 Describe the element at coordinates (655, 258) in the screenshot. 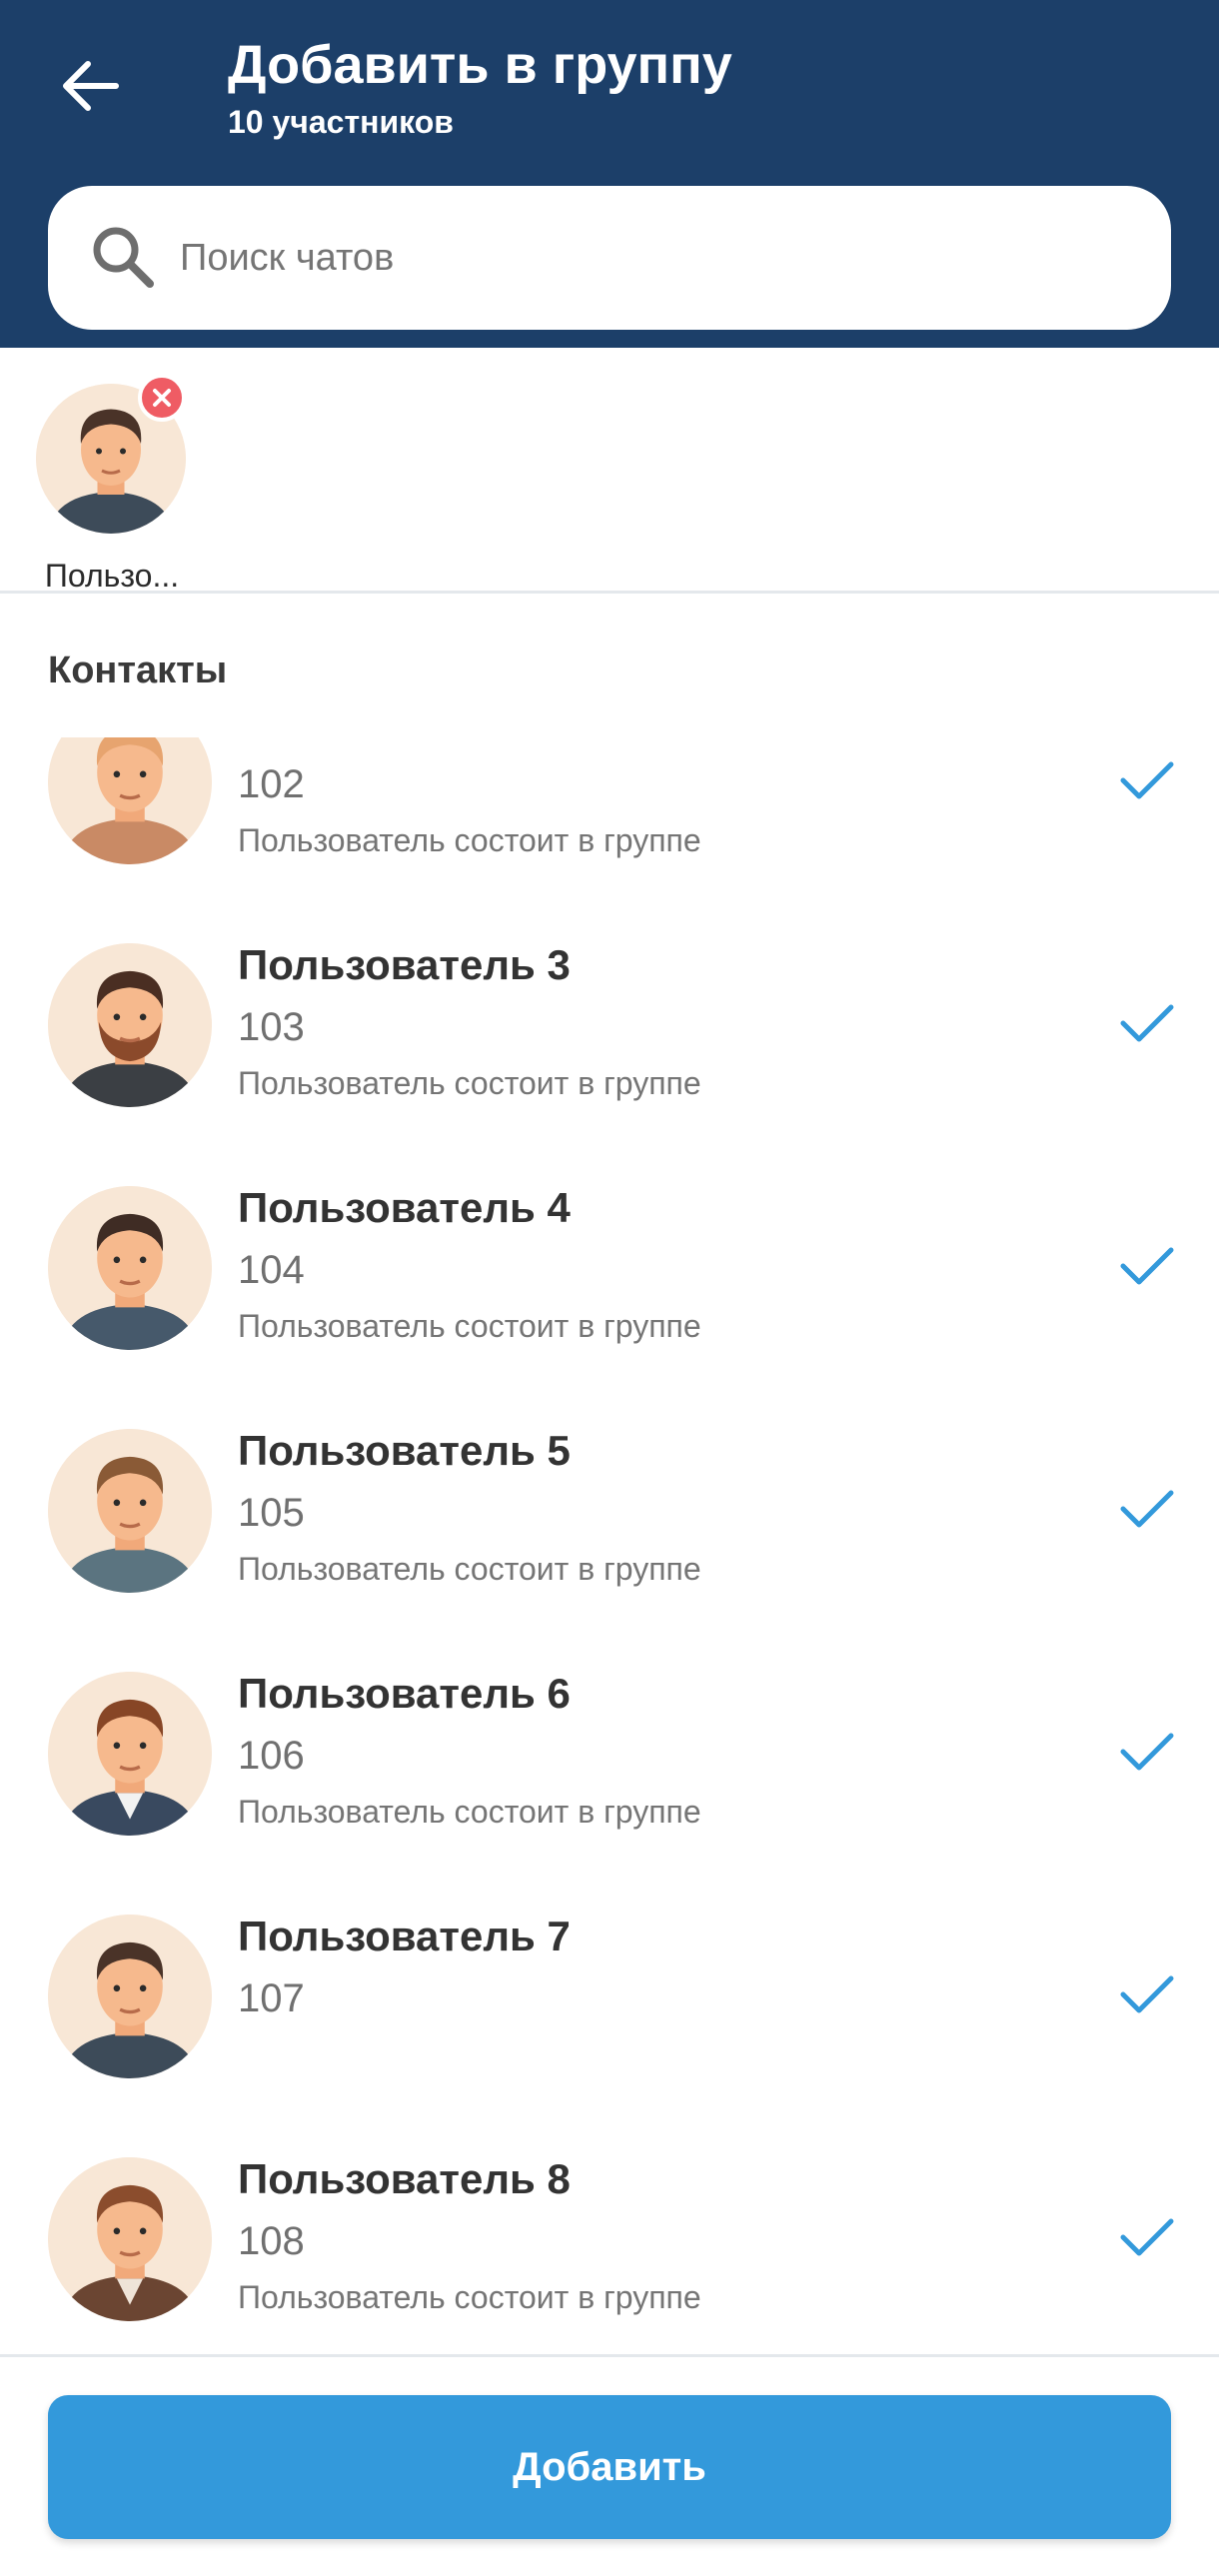

I see `search-input` at that location.